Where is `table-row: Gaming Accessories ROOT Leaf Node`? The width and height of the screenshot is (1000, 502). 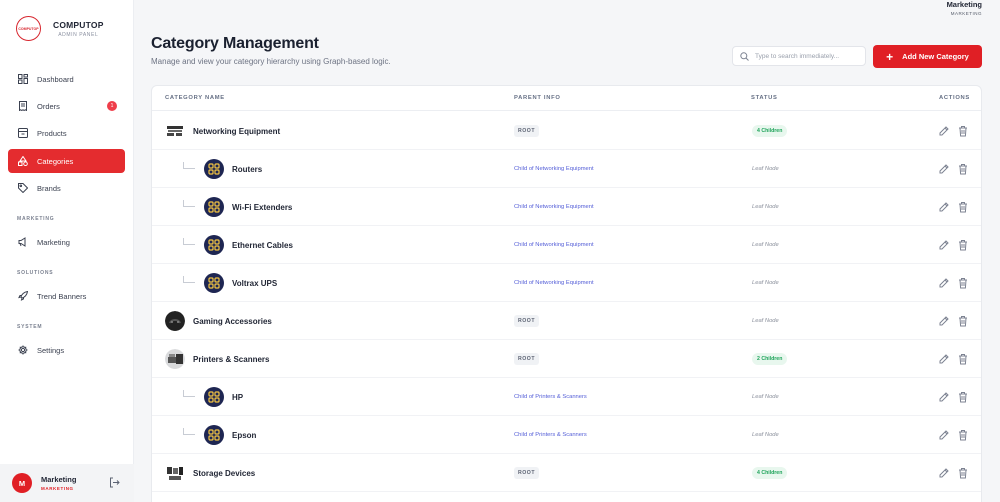 table-row: Gaming Accessories ROOT Leaf Node is located at coordinates (566, 321).